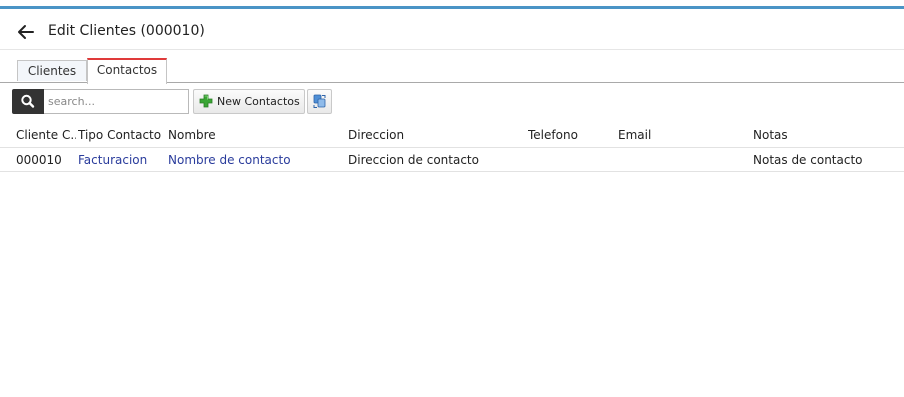 Image resolution: width=904 pixels, height=397 pixels. I want to click on refresh-icon, so click(319, 101).